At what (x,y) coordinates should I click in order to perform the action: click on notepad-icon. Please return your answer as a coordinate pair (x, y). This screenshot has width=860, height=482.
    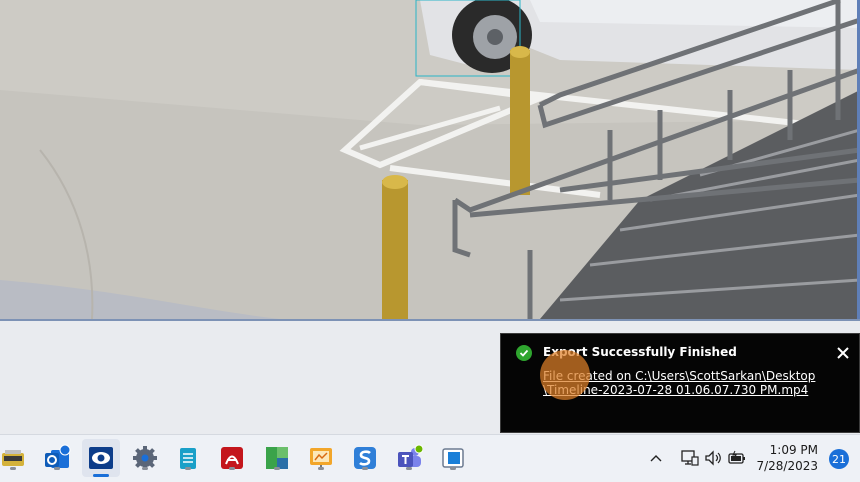
    Looking at the image, I should click on (188, 458).